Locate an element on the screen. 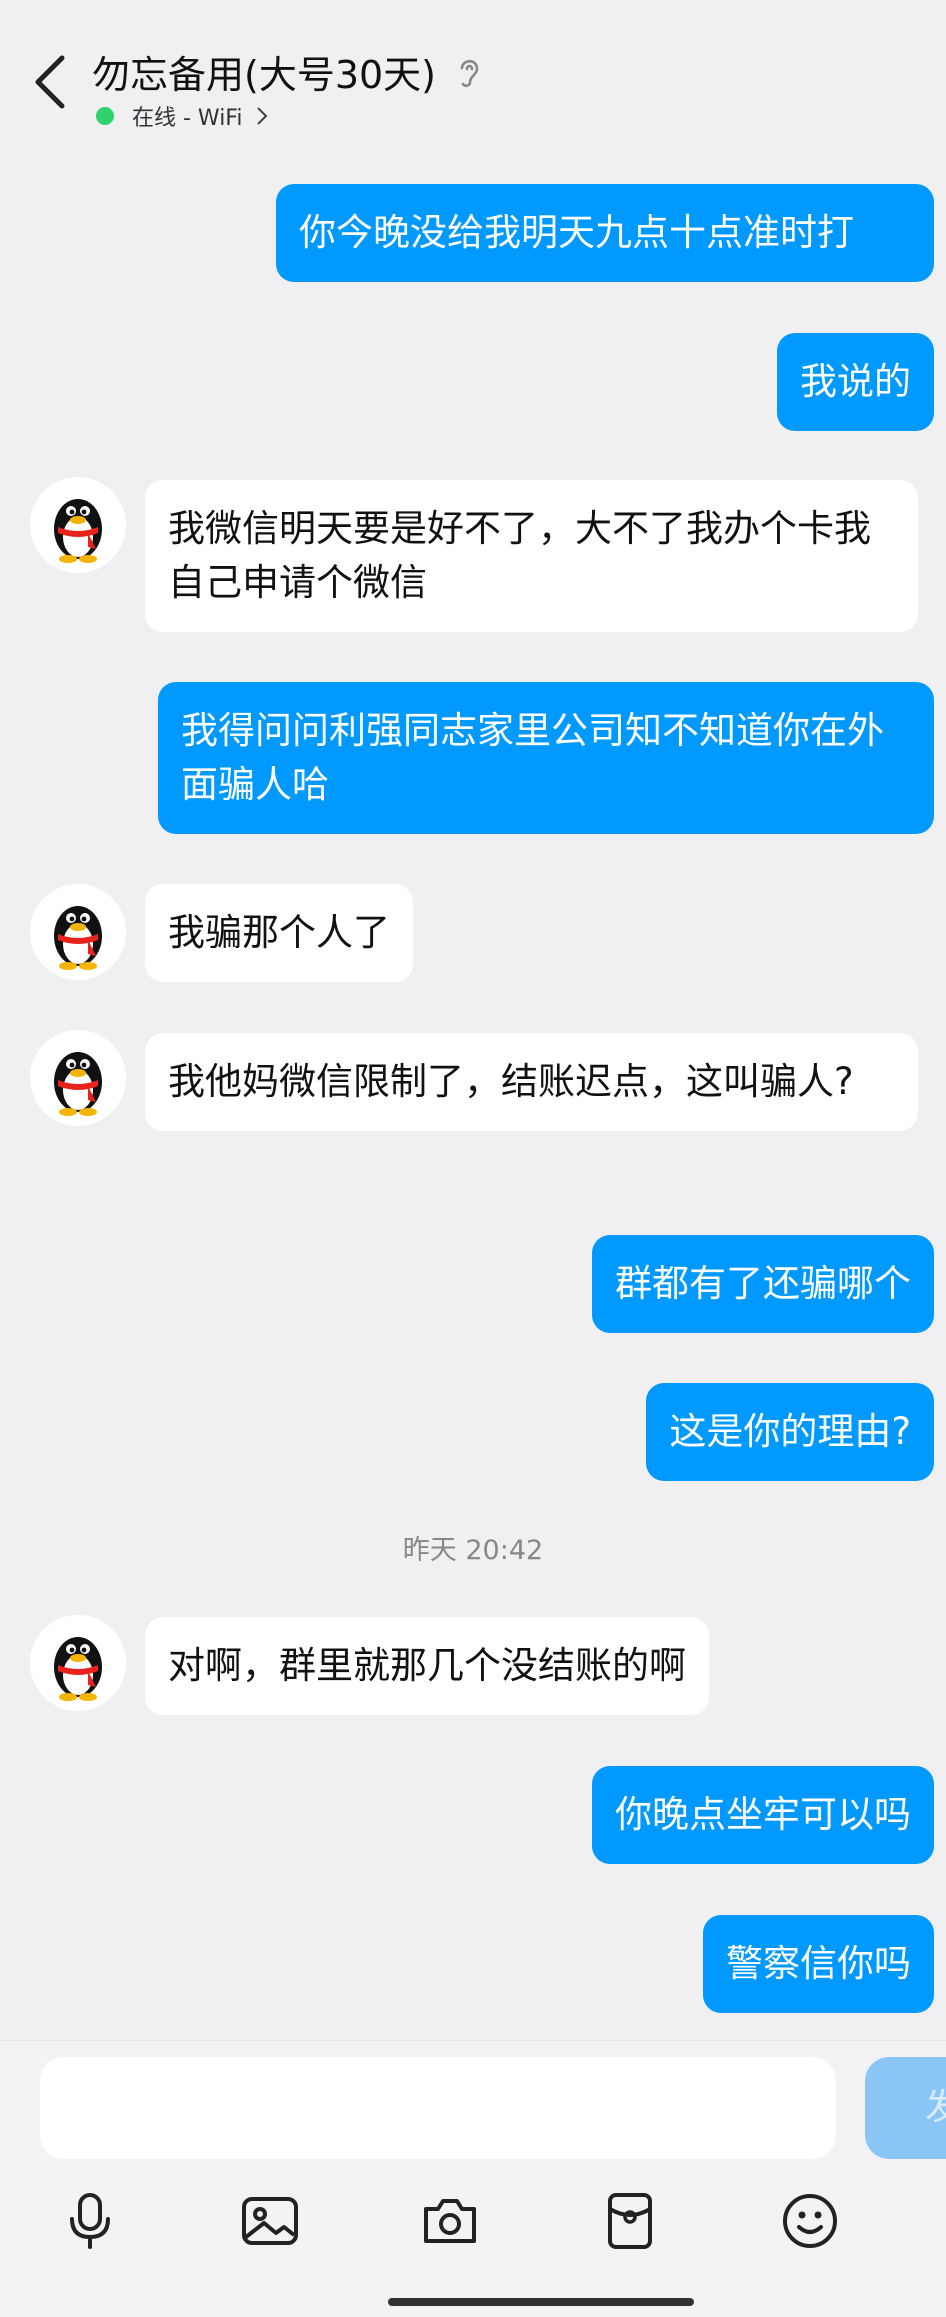 The height and width of the screenshot is (2317, 946). message-bubble-received: 我他妈微信限制了，结账迟点，这叫骗人? is located at coordinates (531, 1082).